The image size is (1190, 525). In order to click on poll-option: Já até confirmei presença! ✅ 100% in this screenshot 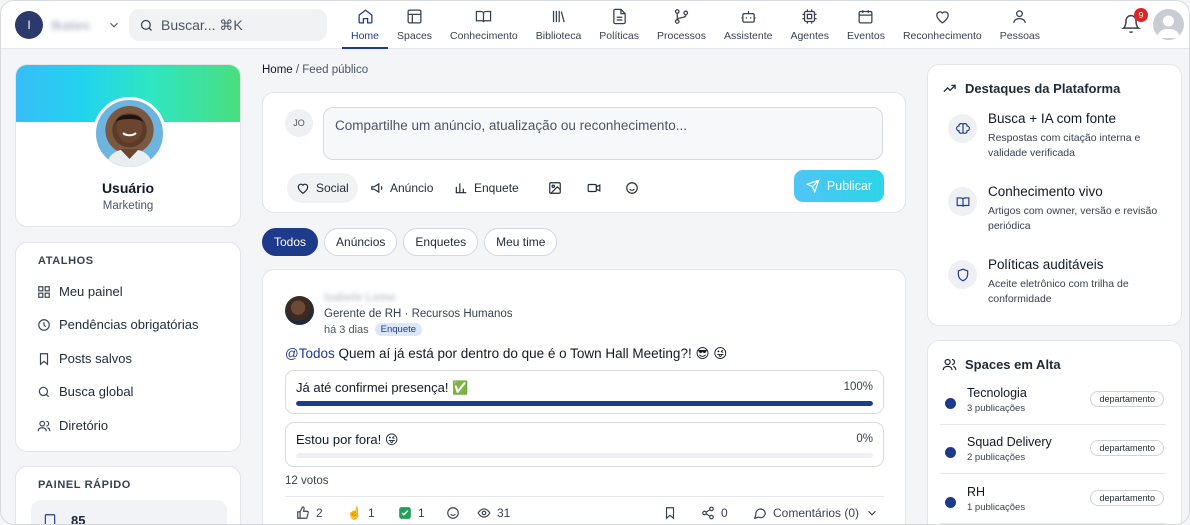, I will do `click(584, 392)`.